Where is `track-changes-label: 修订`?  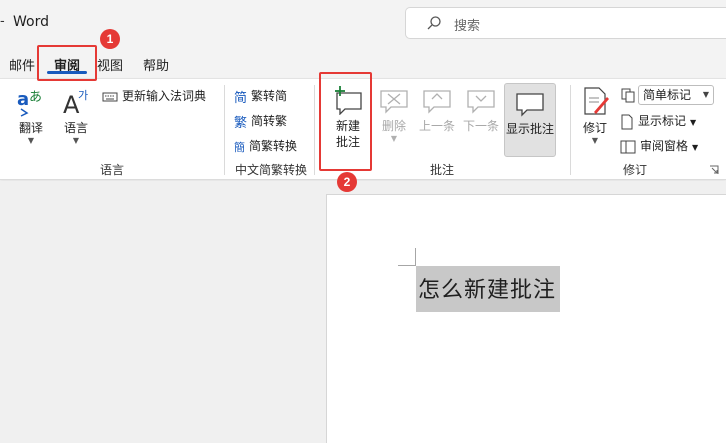
track-changes-label: 修订 is located at coordinates (594, 128).